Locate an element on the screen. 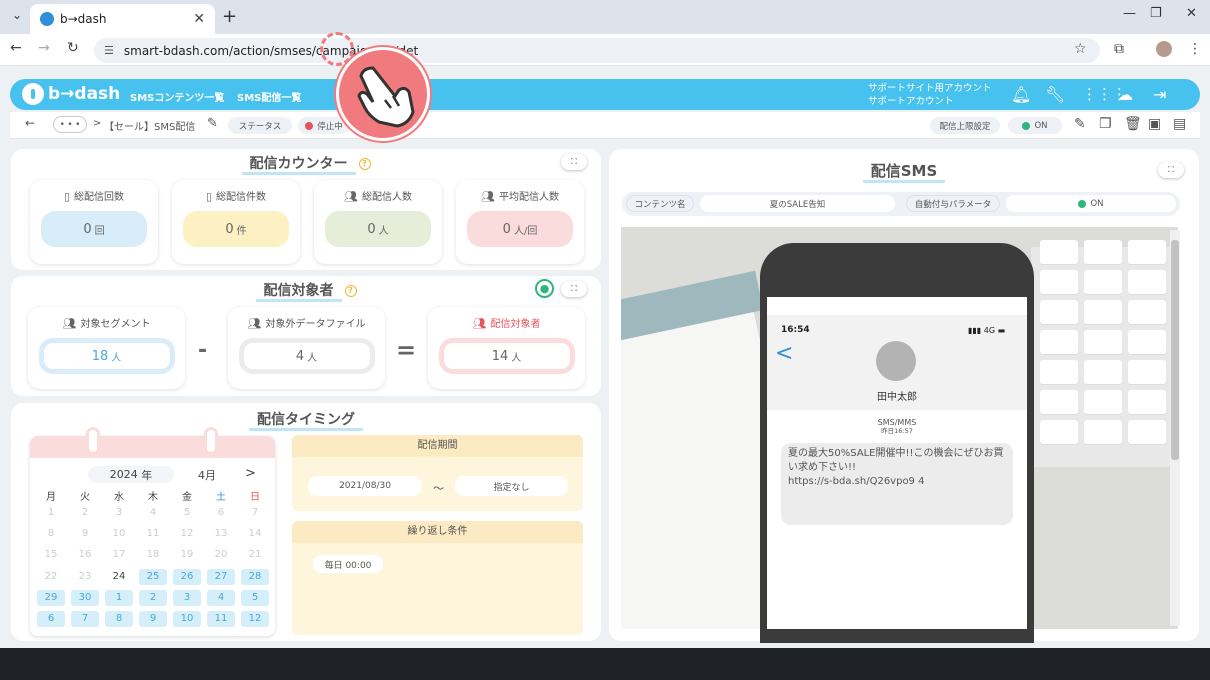  account-info: サポートサイト用アカウント サポートアカウント is located at coordinates (930, 95).